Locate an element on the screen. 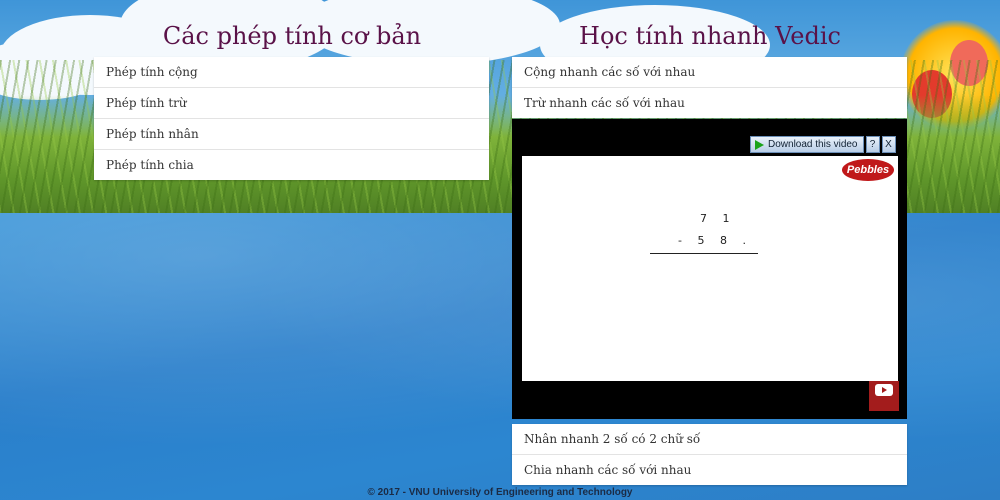 The image size is (1000, 500). math-underline is located at coordinates (704, 253).